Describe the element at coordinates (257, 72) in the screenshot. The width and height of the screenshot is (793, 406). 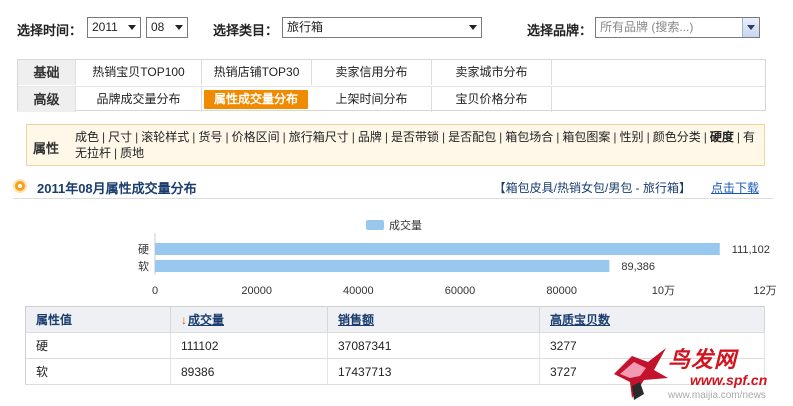
I see `nav-item-top30: 热销店铺TOP30` at that location.